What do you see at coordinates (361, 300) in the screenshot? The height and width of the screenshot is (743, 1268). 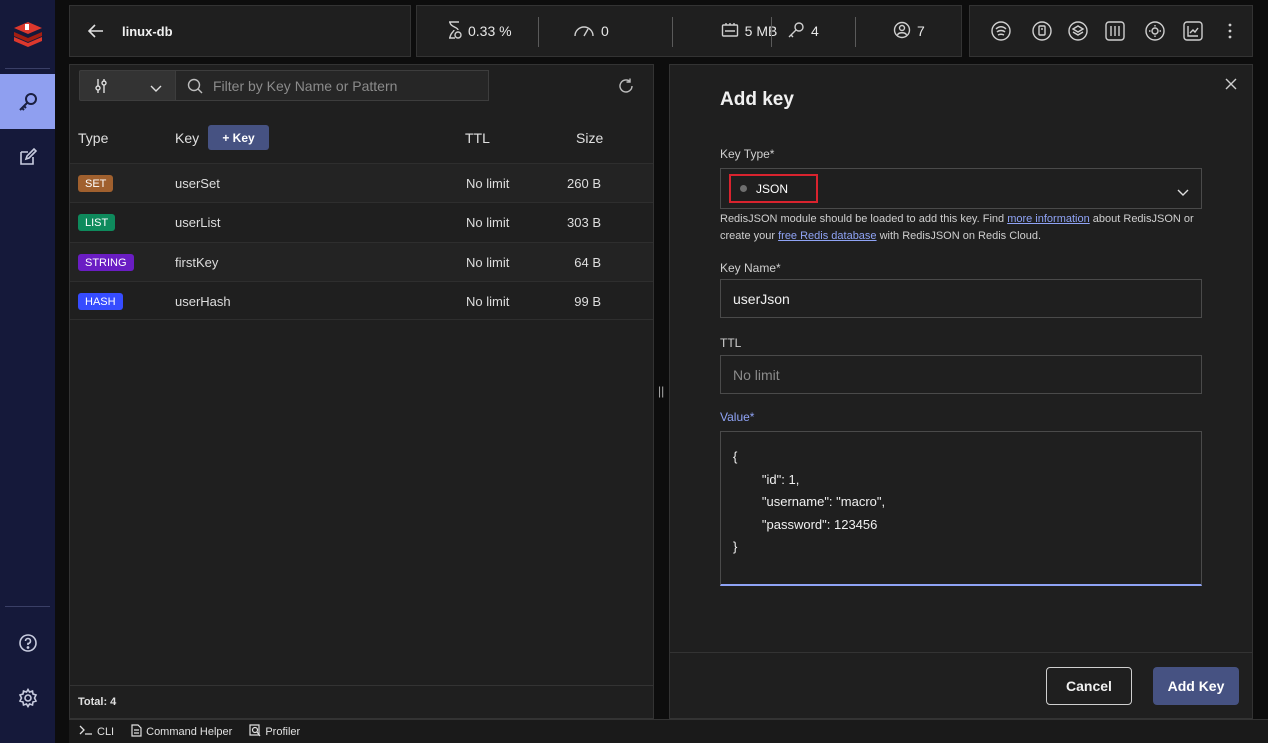 I see `table-row: HASH userHash No limit 99 B` at bounding box center [361, 300].